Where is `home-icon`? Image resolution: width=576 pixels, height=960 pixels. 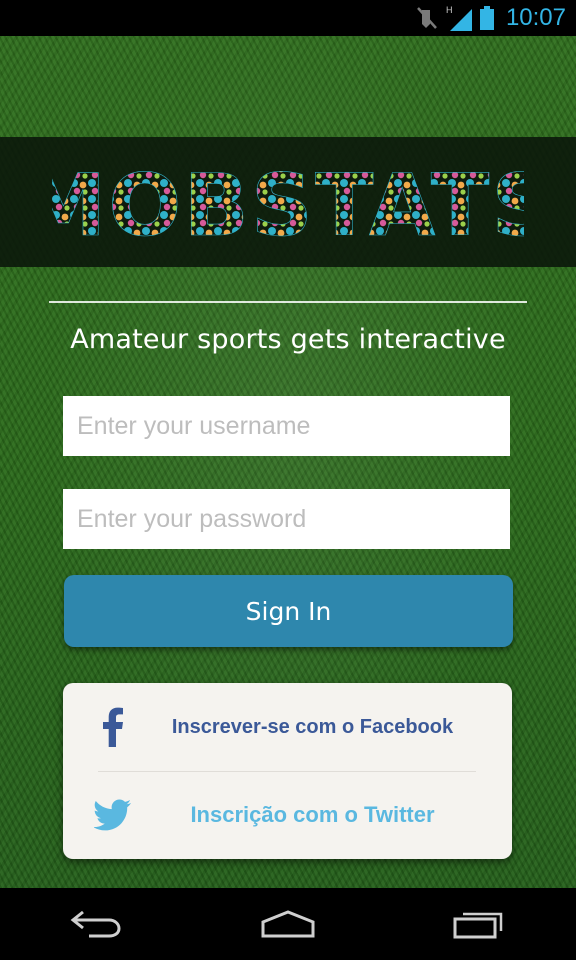
home-icon is located at coordinates (288, 924).